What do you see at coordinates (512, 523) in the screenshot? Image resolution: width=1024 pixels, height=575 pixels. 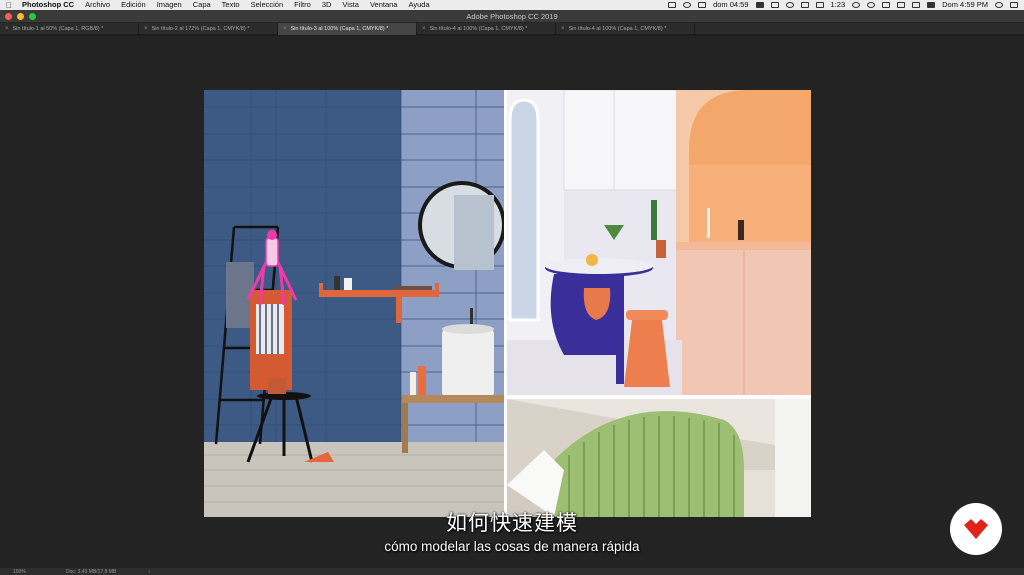 I see `subtitle-chinese: 如何快速建模` at bounding box center [512, 523].